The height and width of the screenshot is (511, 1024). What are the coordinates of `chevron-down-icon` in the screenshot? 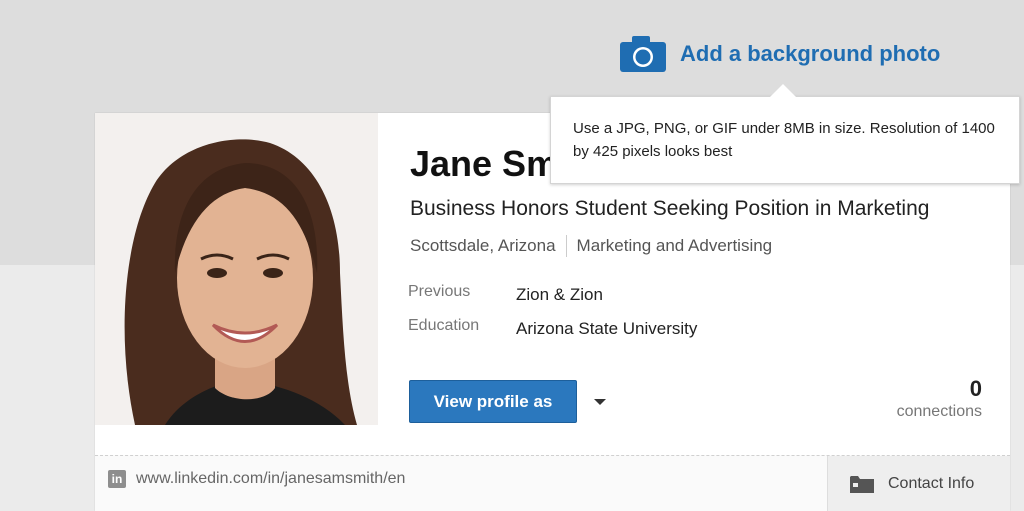 It's located at (600, 402).